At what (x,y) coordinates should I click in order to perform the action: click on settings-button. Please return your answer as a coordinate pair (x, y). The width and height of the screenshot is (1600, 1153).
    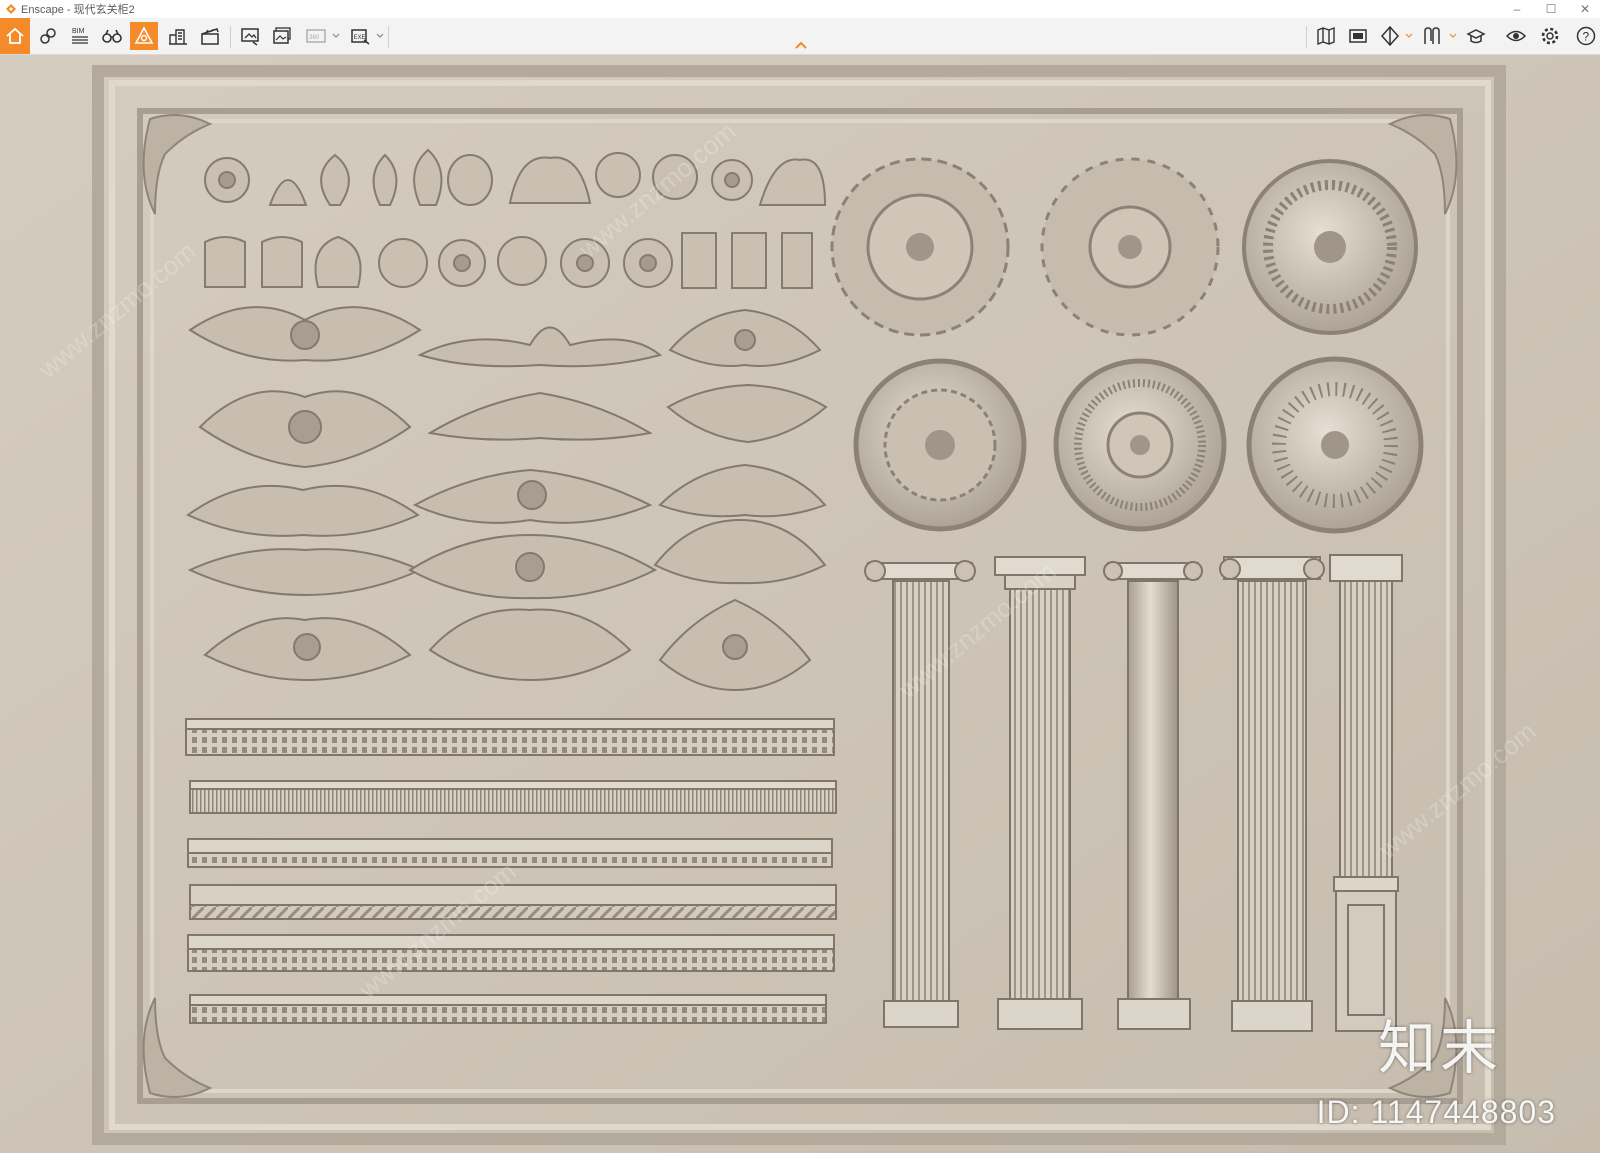
    Looking at the image, I should click on (1550, 36).